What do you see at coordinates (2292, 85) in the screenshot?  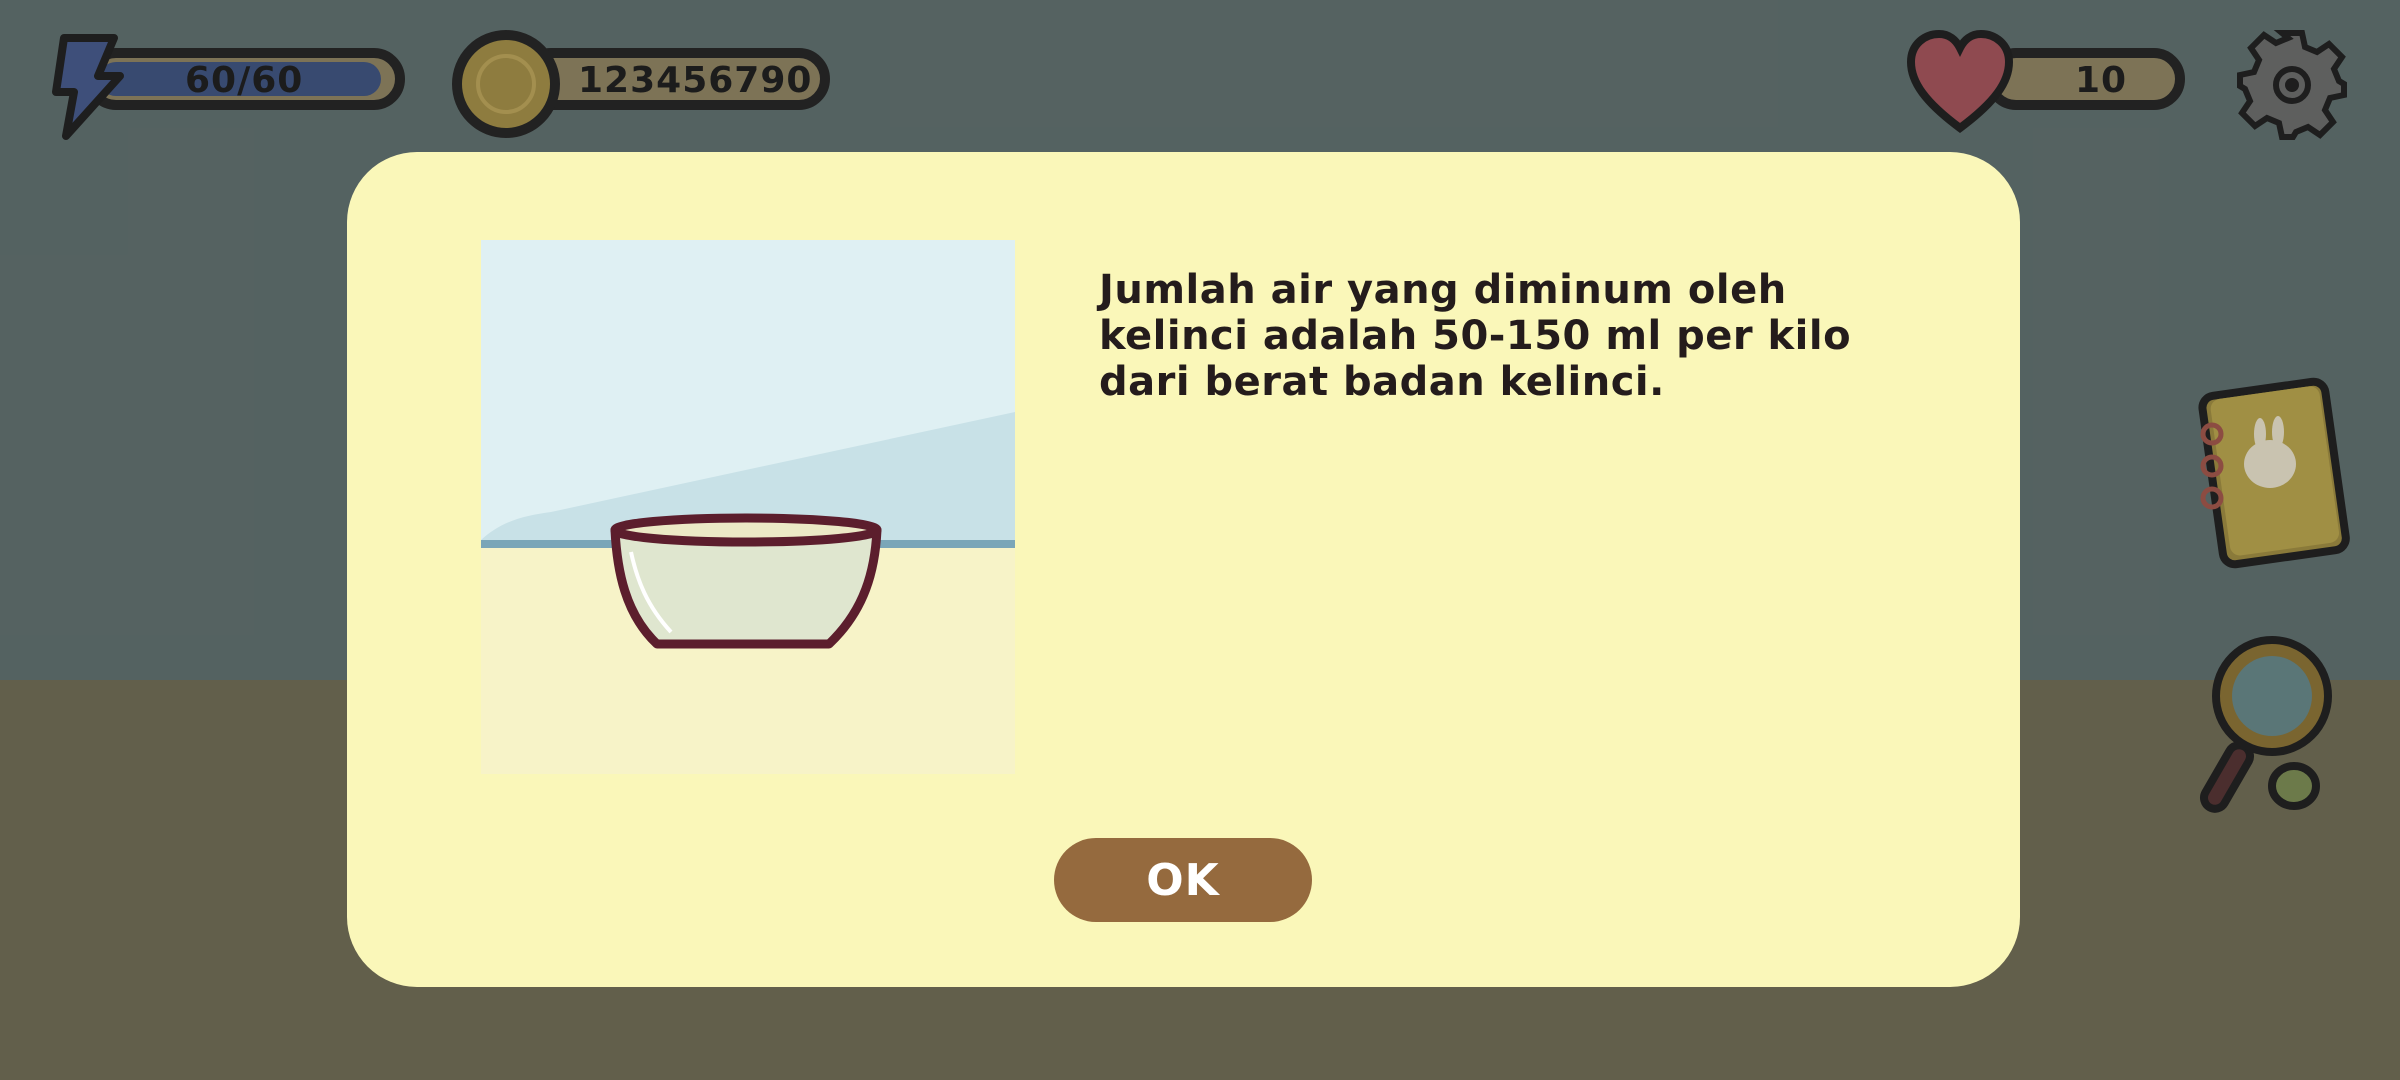 I see `gear-icon` at bounding box center [2292, 85].